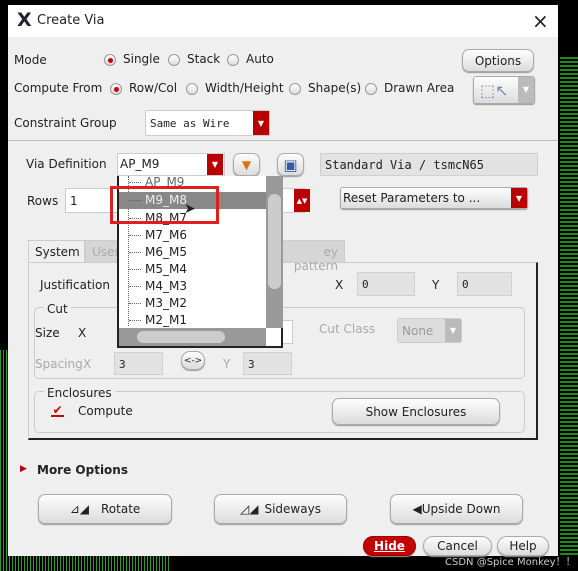  What do you see at coordinates (164, 205) in the screenshot?
I see `highlight-callout-box` at bounding box center [164, 205].